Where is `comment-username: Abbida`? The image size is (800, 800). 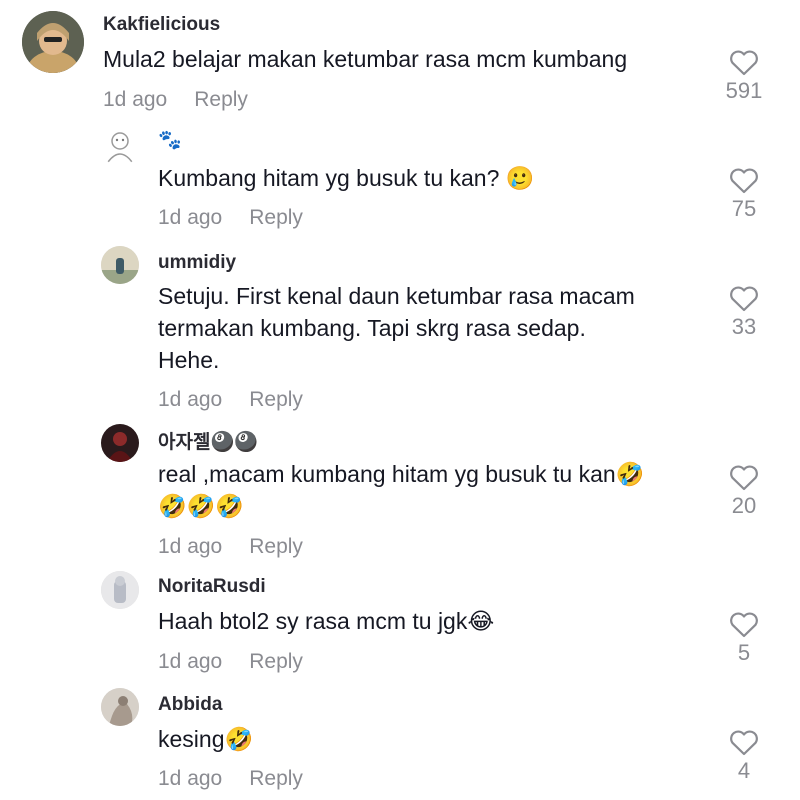 comment-username: Abbida is located at coordinates (190, 705).